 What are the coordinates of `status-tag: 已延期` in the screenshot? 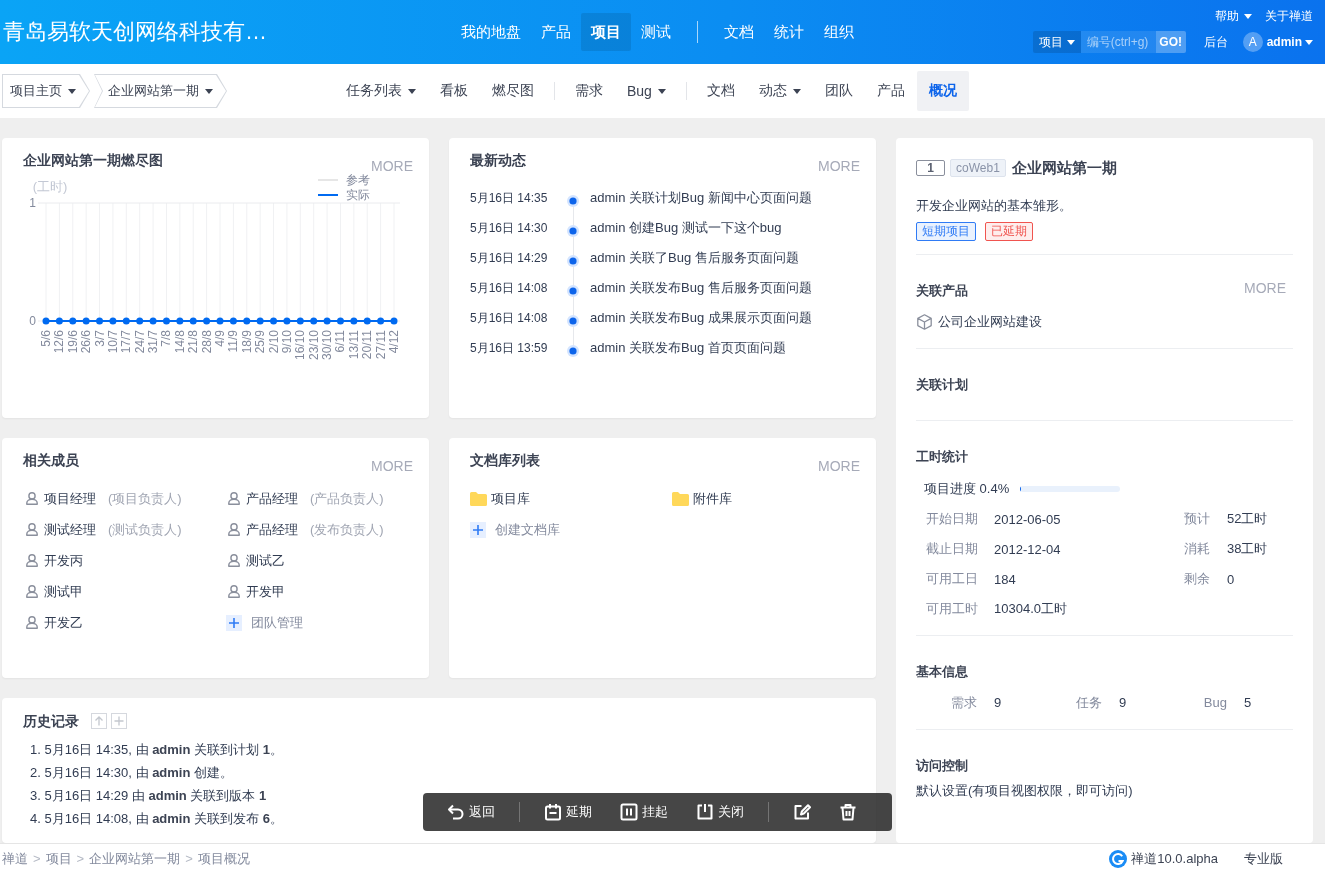 It's located at (1009, 231).